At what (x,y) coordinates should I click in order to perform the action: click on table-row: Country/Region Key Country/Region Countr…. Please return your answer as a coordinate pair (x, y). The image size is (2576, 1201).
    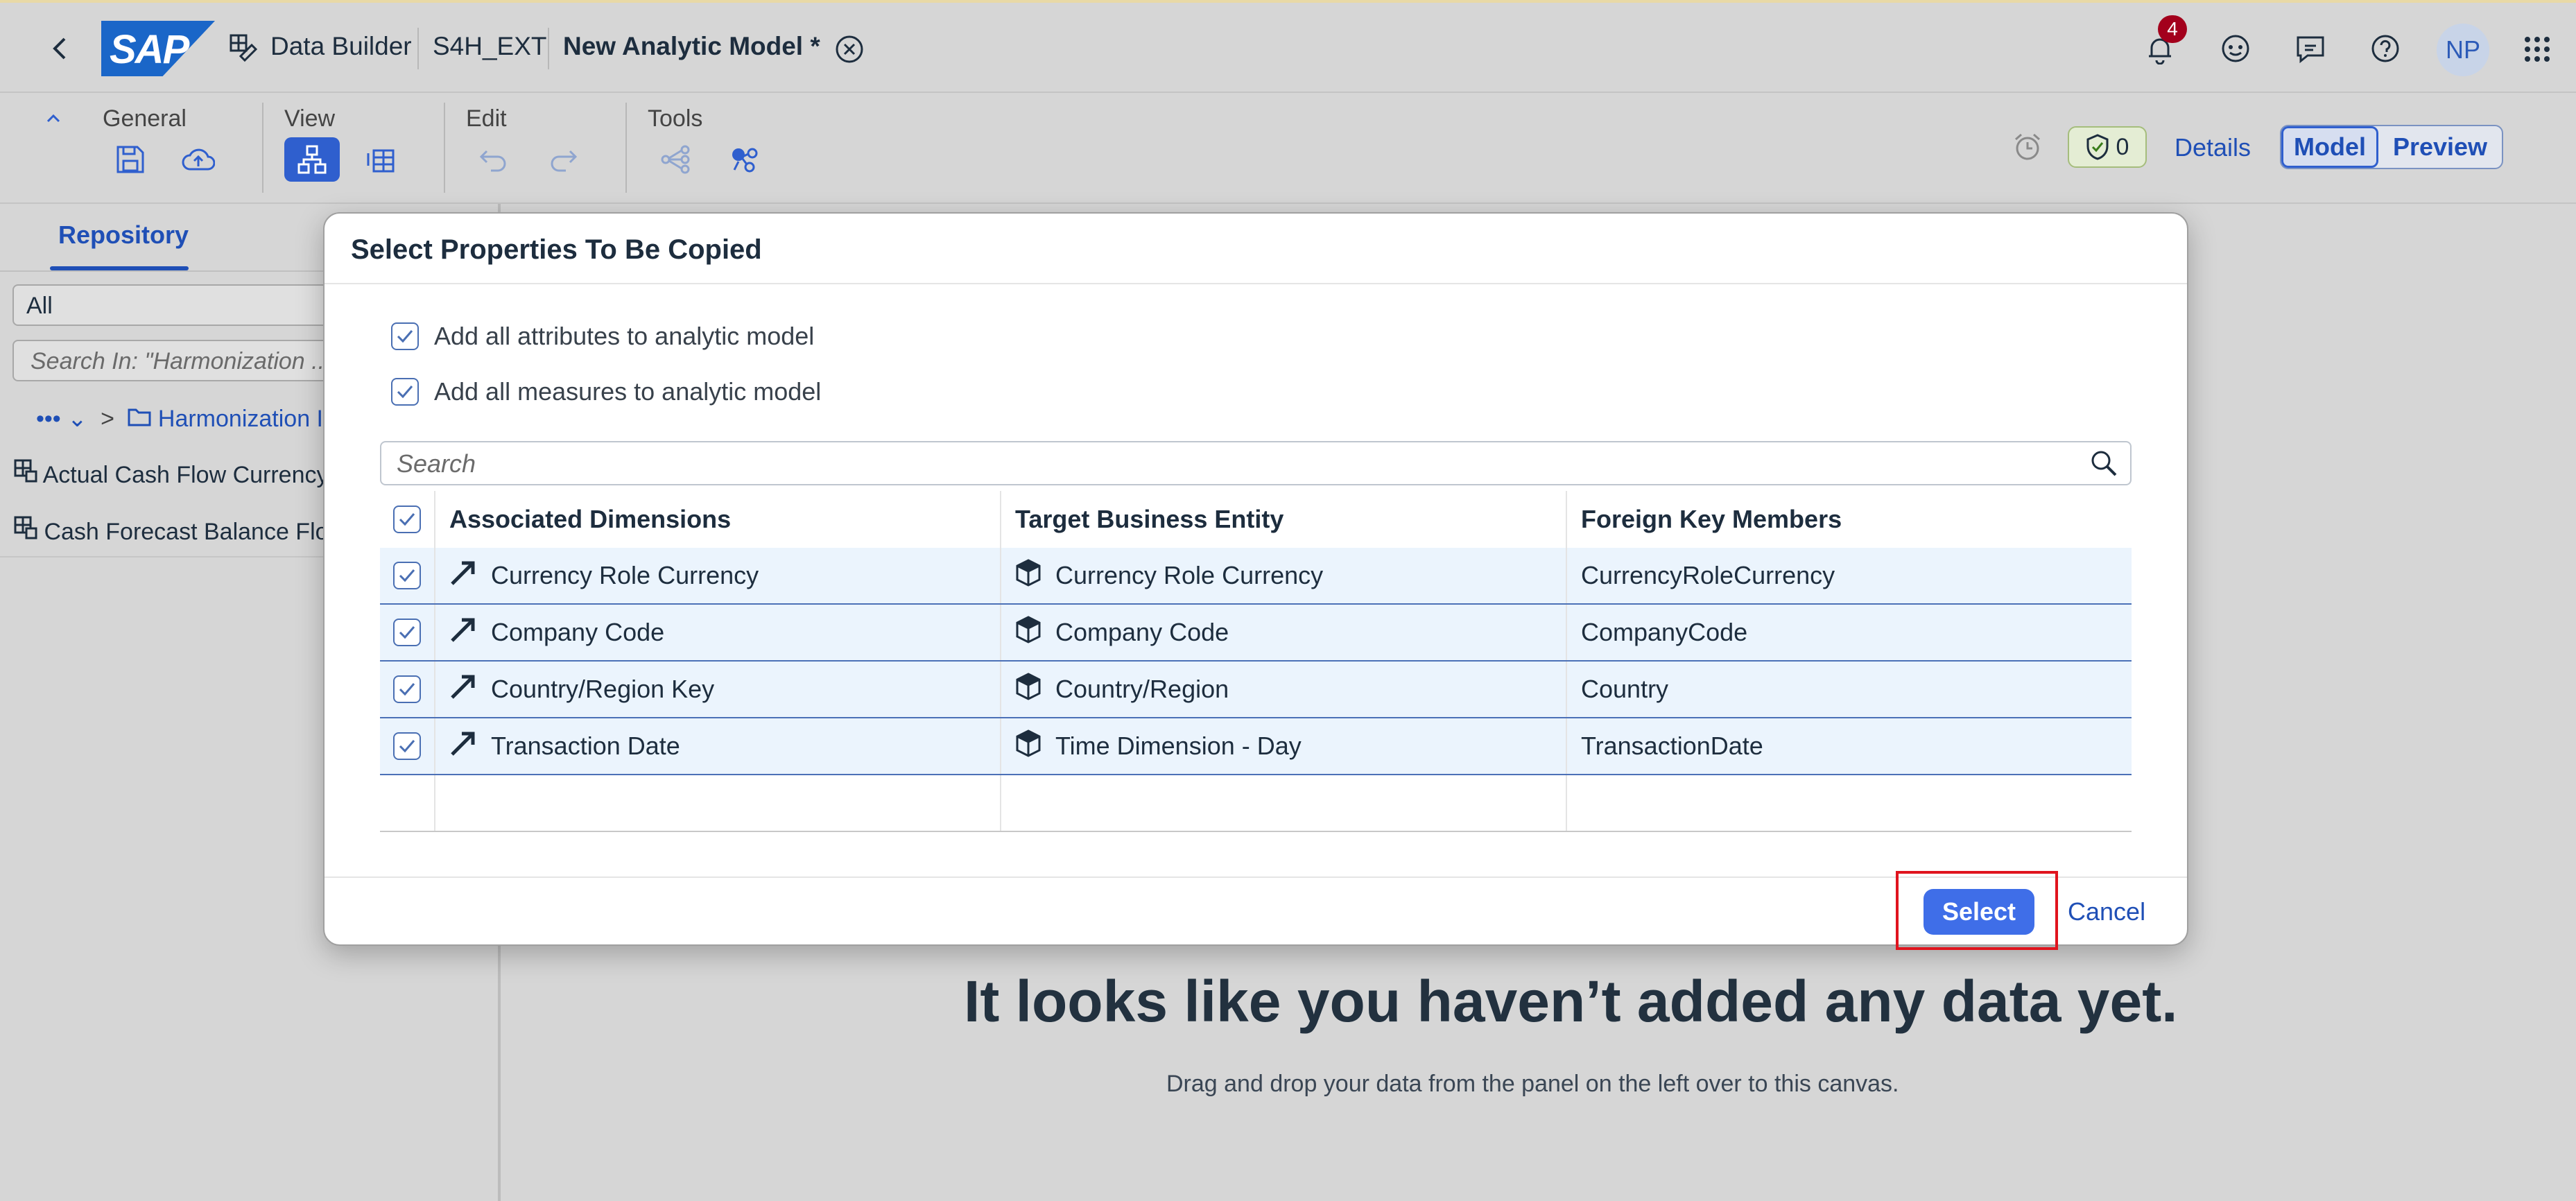
    Looking at the image, I should click on (1256, 690).